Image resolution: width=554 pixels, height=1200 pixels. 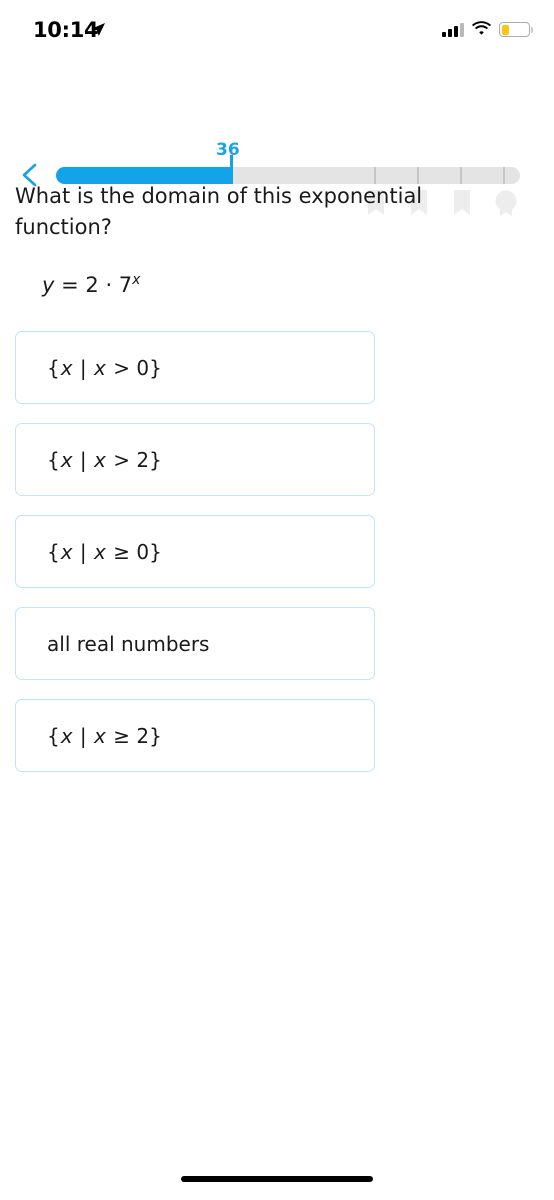 I want to click on home-indicator, so click(x=277, y=1179).